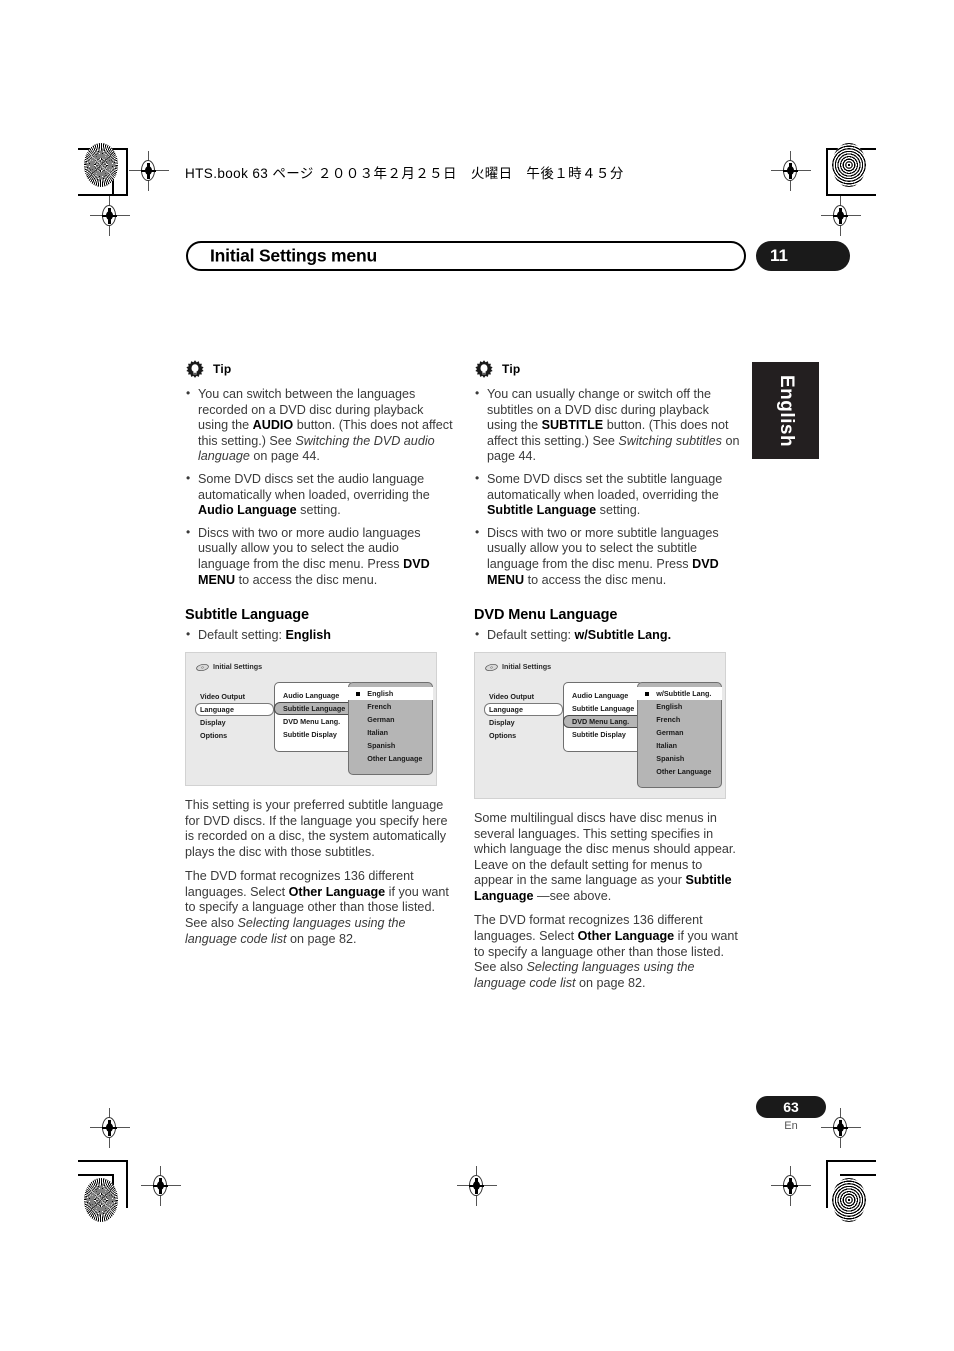  Describe the element at coordinates (803, 256) in the screenshot. I see `chapter-number-badge: 11` at that location.